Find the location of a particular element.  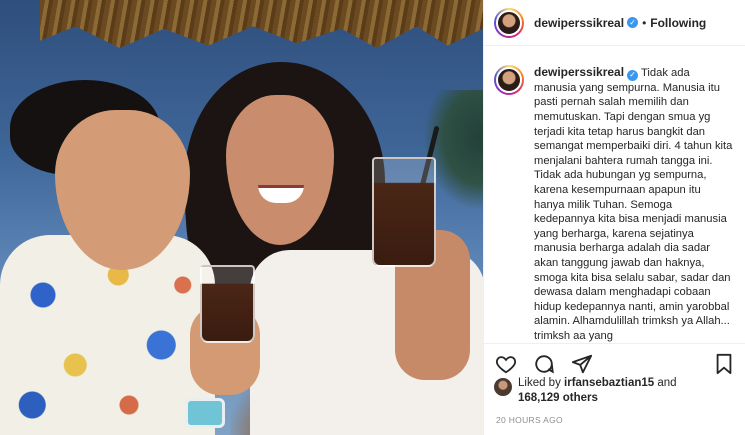

comment-icon is located at coordinates (544, 364).